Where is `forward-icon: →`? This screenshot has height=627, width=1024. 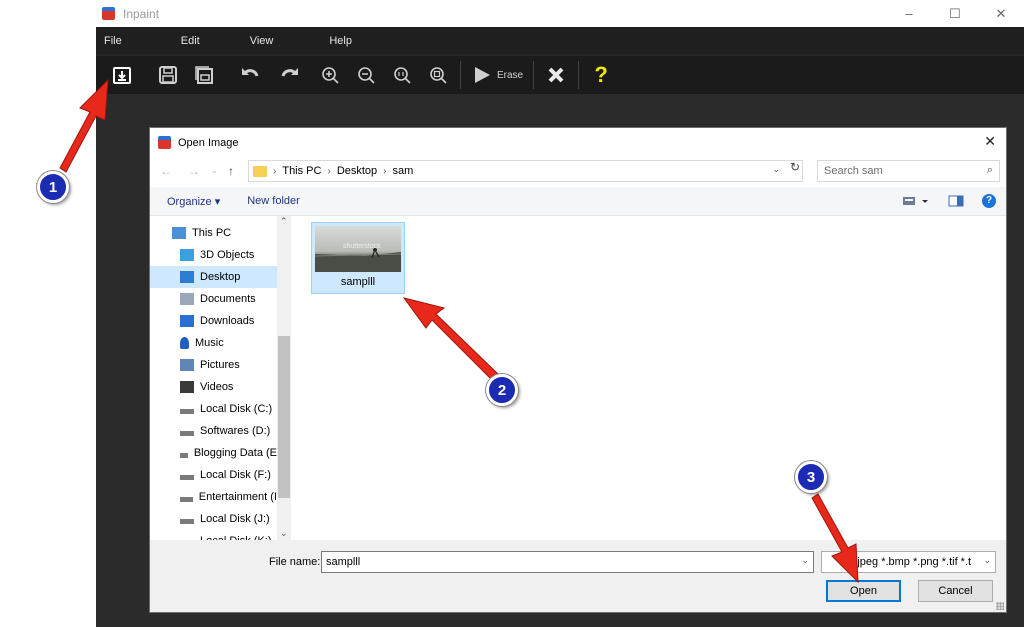
forward-icon: → is located at coordinates (194, 171).